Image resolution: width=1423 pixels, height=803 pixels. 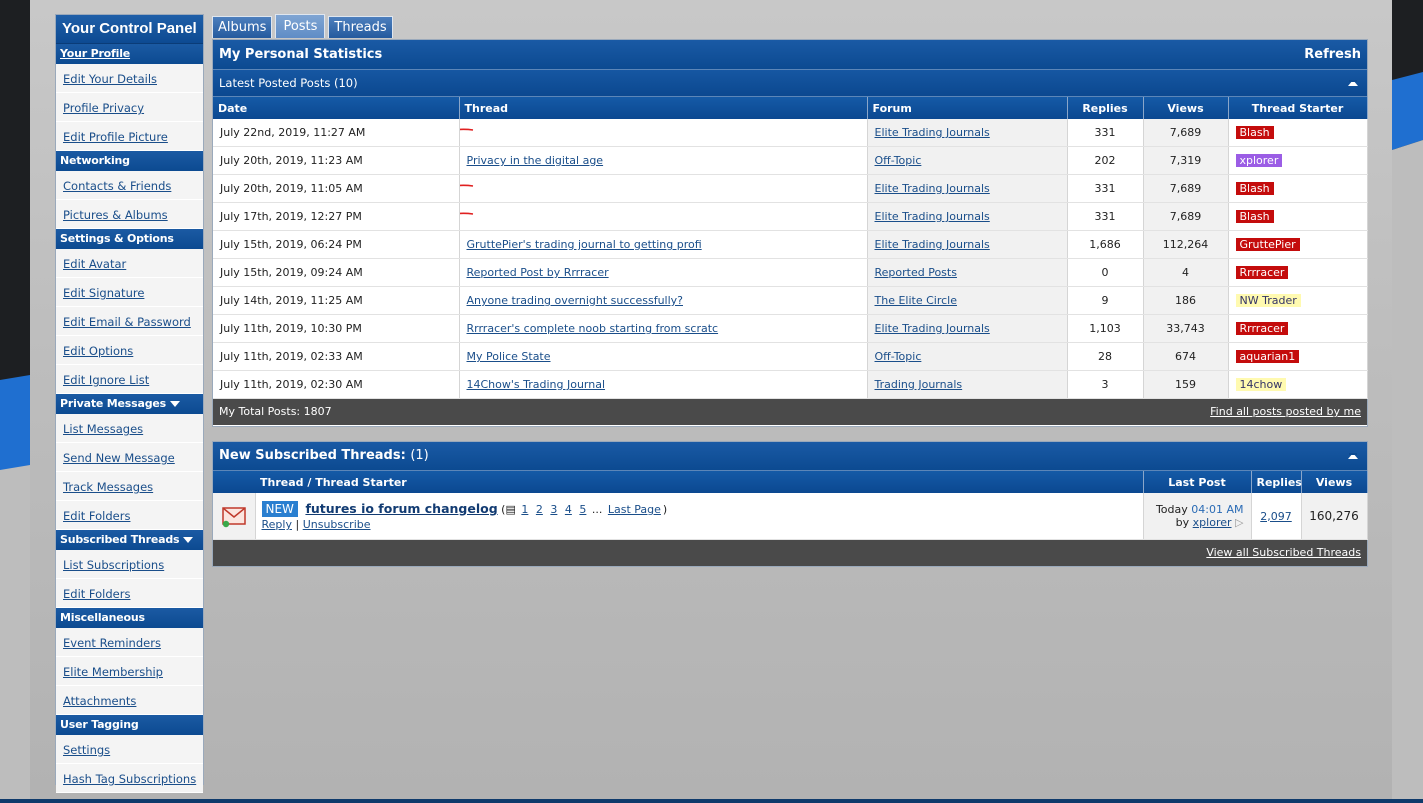 I want to click on thread-cell-link: 14Chow's Trading Journal, so click(x=536, y=384).